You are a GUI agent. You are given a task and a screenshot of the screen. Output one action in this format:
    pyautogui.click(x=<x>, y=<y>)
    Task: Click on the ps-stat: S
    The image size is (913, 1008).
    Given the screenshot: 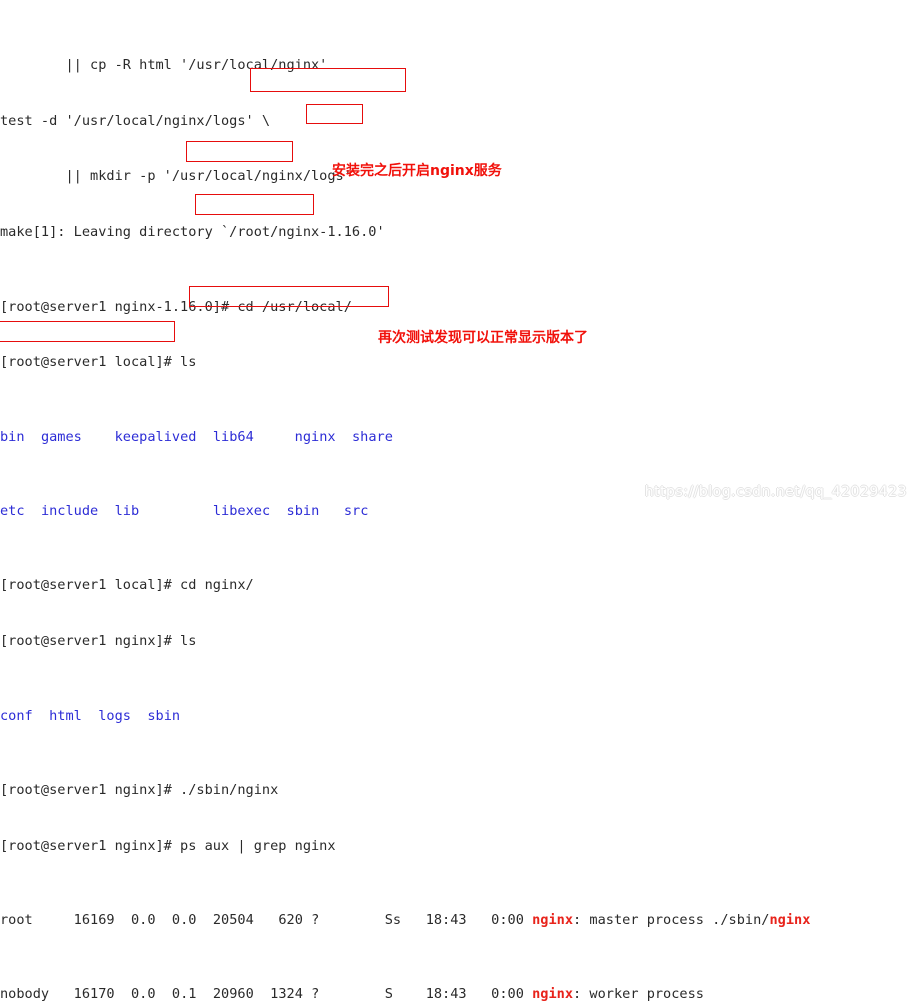 What is the action you would take?
    pyautogui.click(x=388, y=994)
    